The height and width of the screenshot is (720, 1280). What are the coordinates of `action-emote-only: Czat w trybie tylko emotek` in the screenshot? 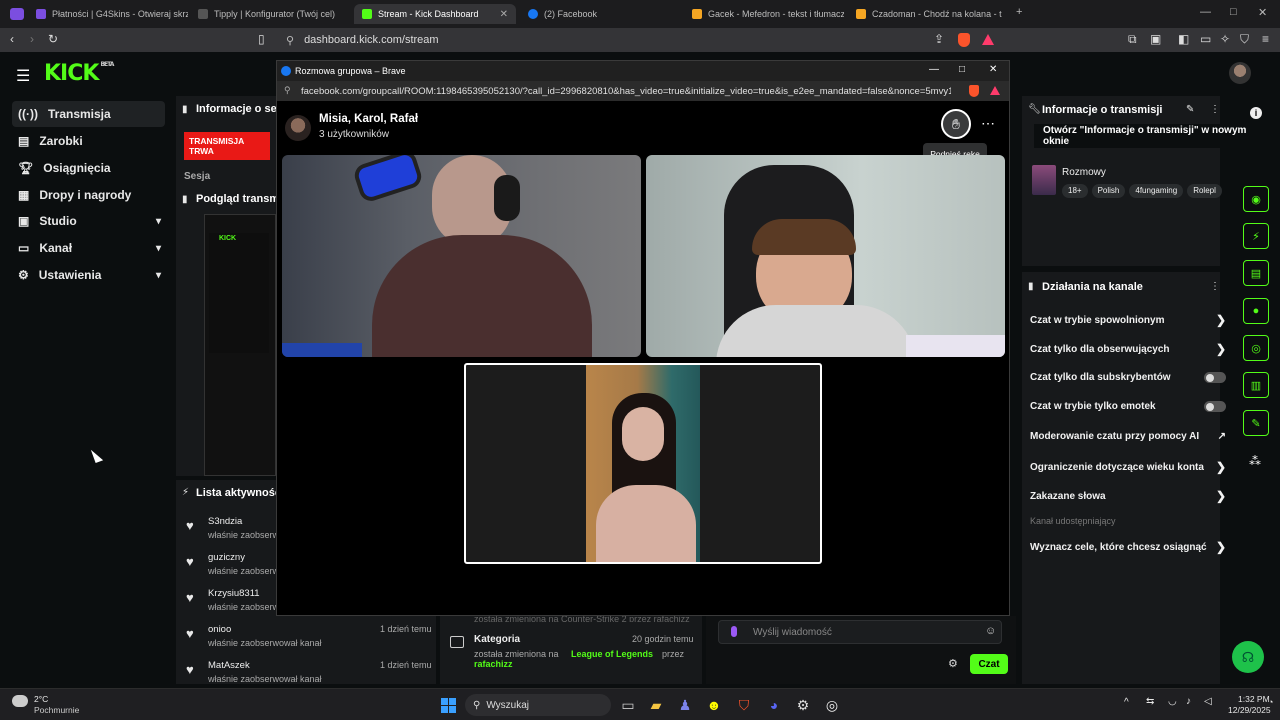 It's located at (1128, 406).